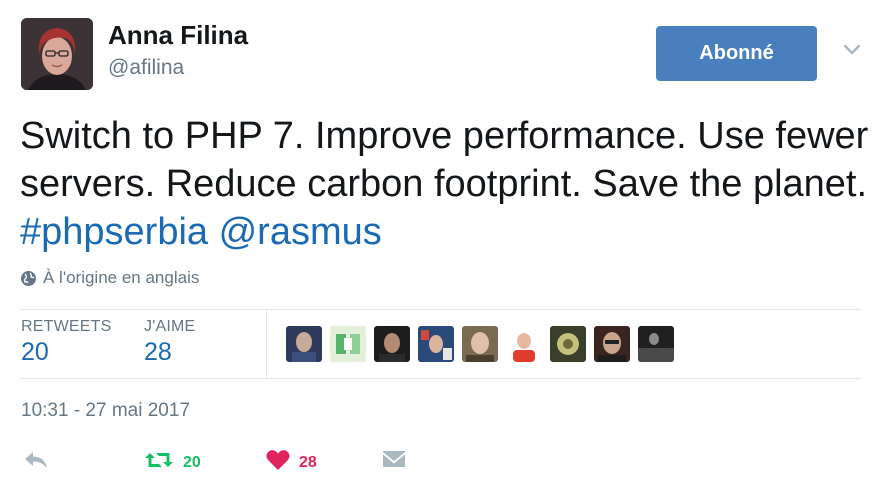 This screenshot has height=499, width=891. I want to click on chevron-down-icon, so click(852, 50).